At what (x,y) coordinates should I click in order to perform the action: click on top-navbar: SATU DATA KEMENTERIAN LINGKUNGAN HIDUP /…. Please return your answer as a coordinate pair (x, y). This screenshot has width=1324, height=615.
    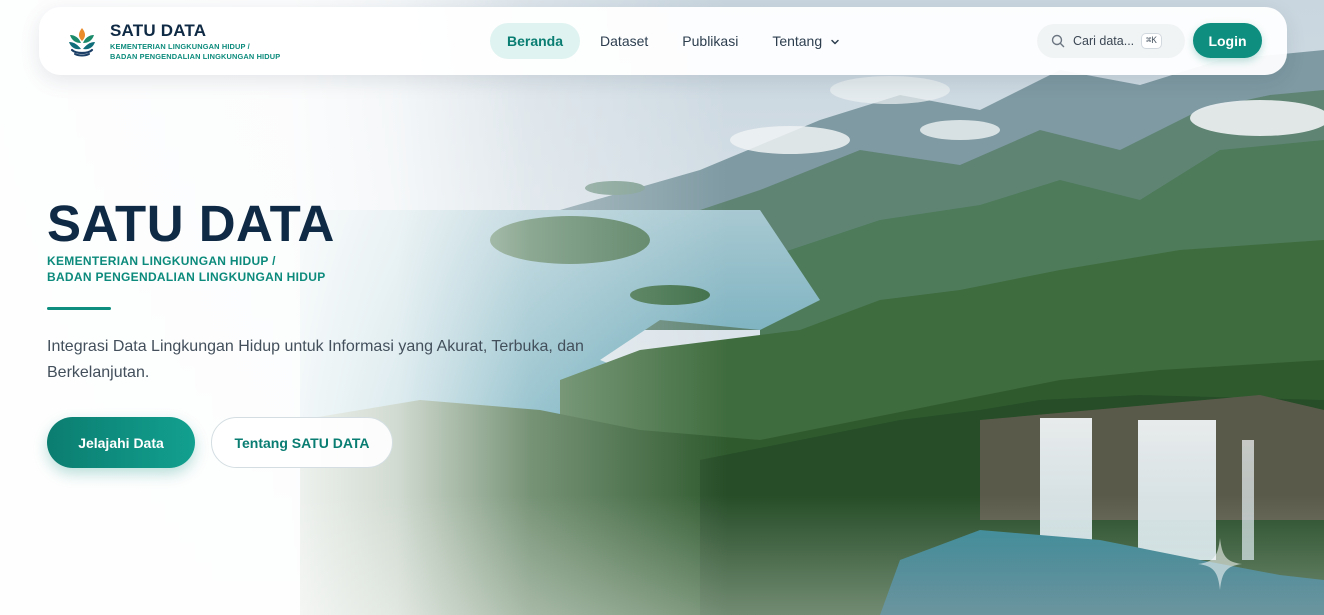
    Looking at the image, I should click on (663, 41).